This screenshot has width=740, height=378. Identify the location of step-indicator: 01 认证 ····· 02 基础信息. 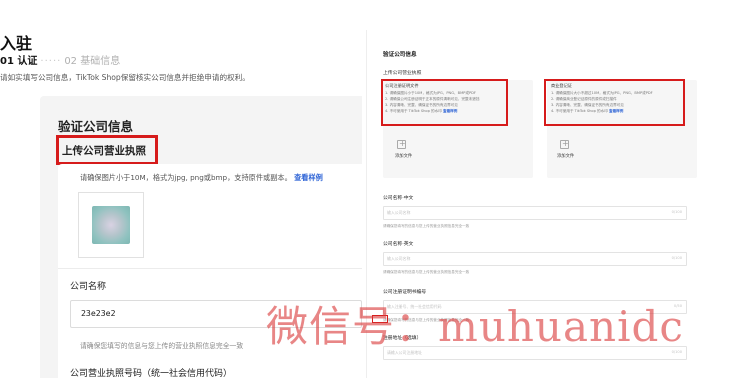
(60, 59).